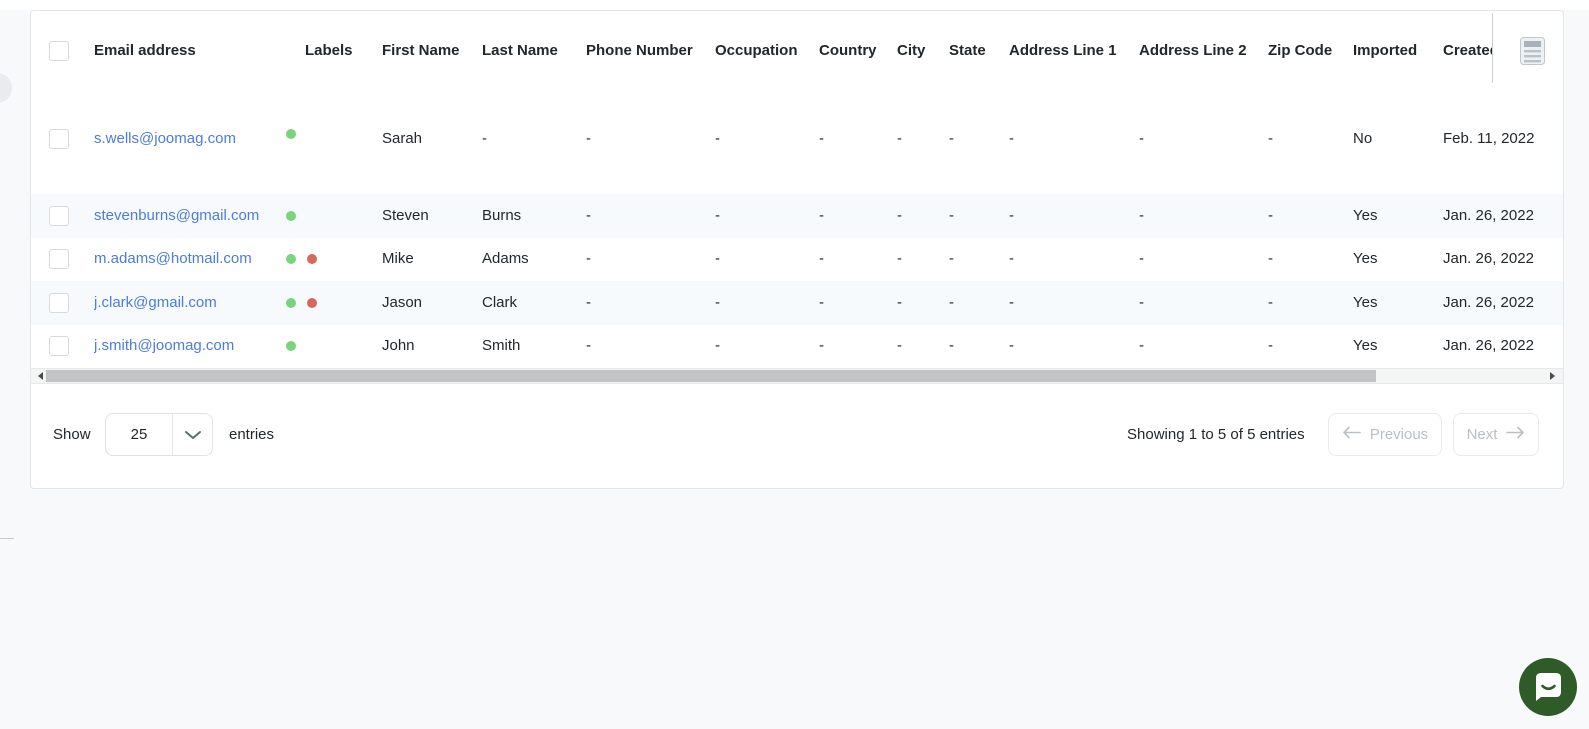 This screenshot has height=729, width=1589. Describe the element at coordinates (767, 51) in the screenshot. I see `column-header-occupation: Occupation` at that location.